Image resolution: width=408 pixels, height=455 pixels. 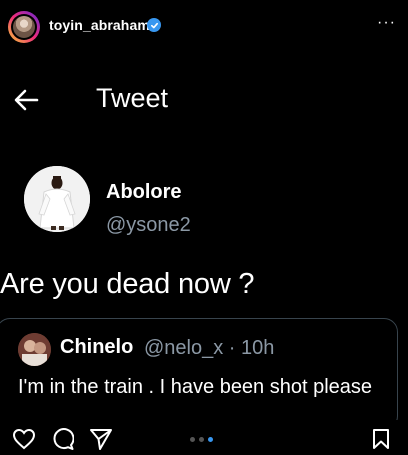 I want to click on post-action-bar, so click(x=204, y=435).